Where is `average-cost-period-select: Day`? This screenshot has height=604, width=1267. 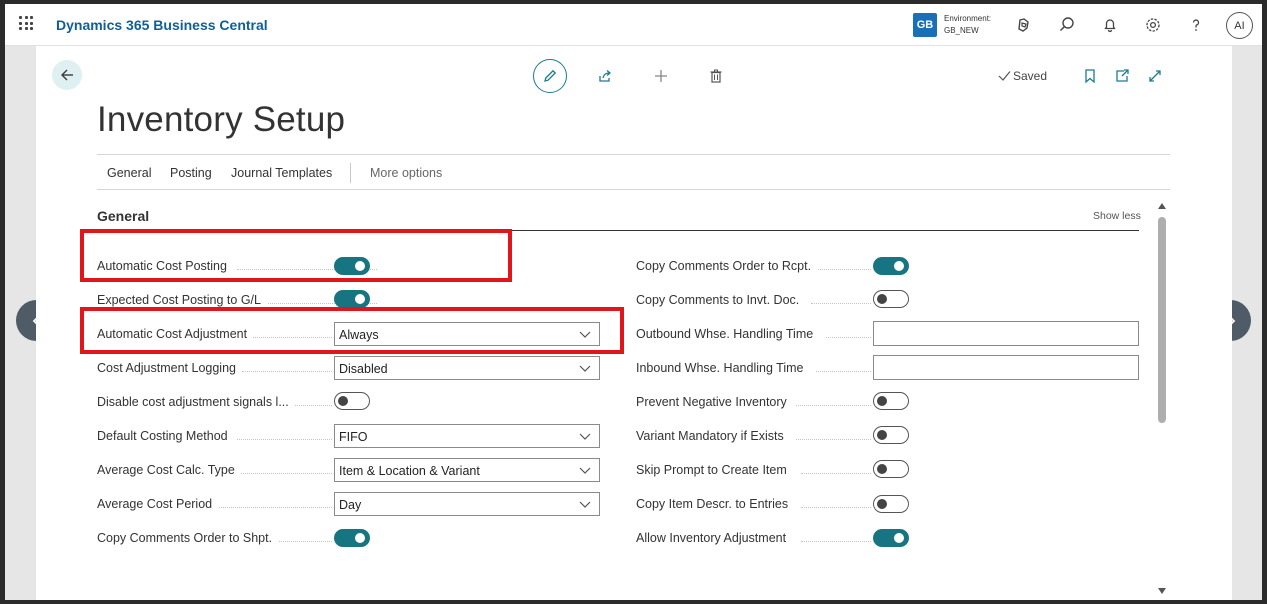 average-cost-period-select: Day is located at coordinates (467, 504).